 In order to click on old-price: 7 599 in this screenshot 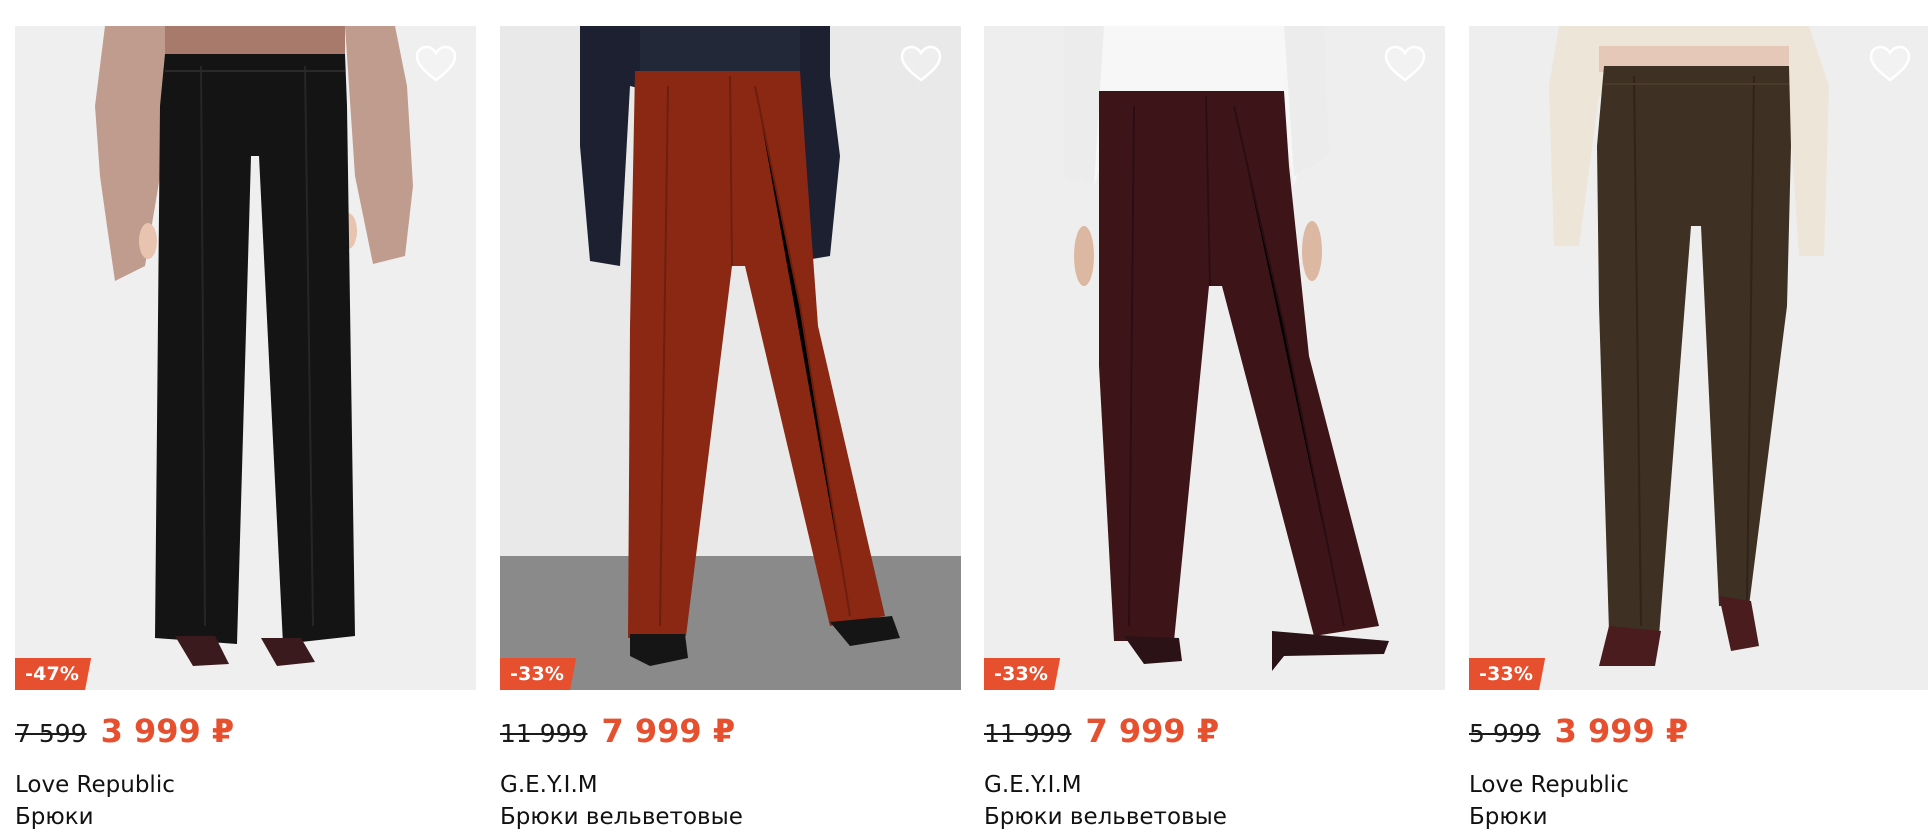, I will do `click(51, 733)`.